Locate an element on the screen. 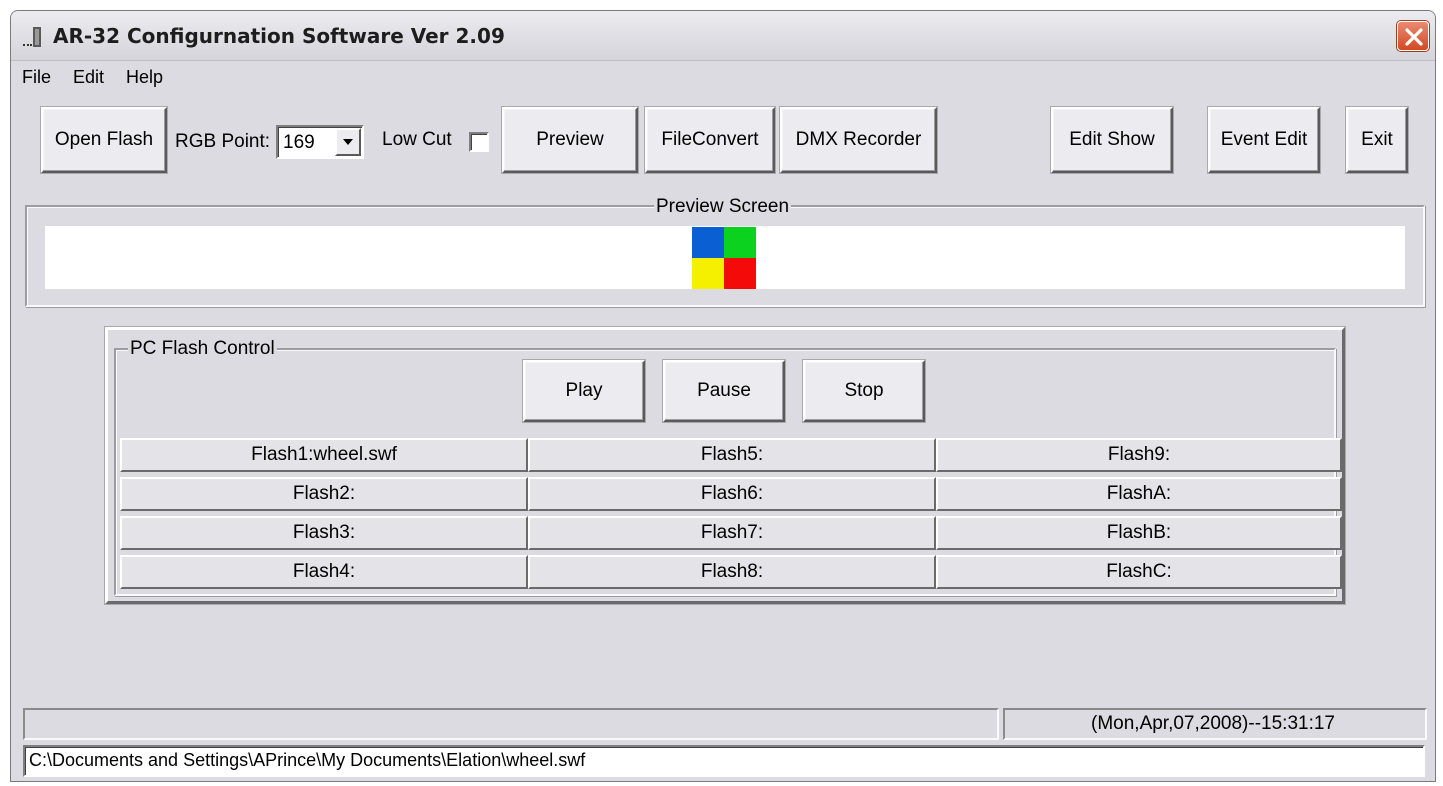 The width and height of the screenshot is (1443, 786). edit-show-button: Edit Show is located at coordinates (1112, 140).